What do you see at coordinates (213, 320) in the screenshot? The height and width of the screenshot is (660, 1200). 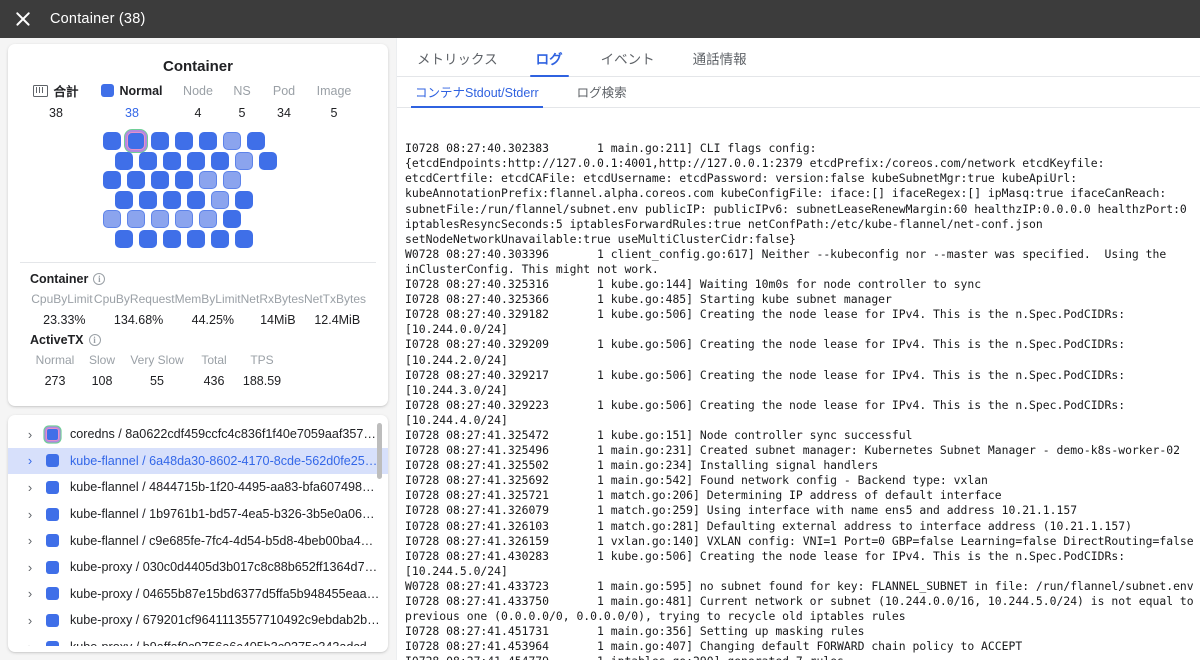 I see `metric-value: 44.25%` at bounding box center [213, 320].